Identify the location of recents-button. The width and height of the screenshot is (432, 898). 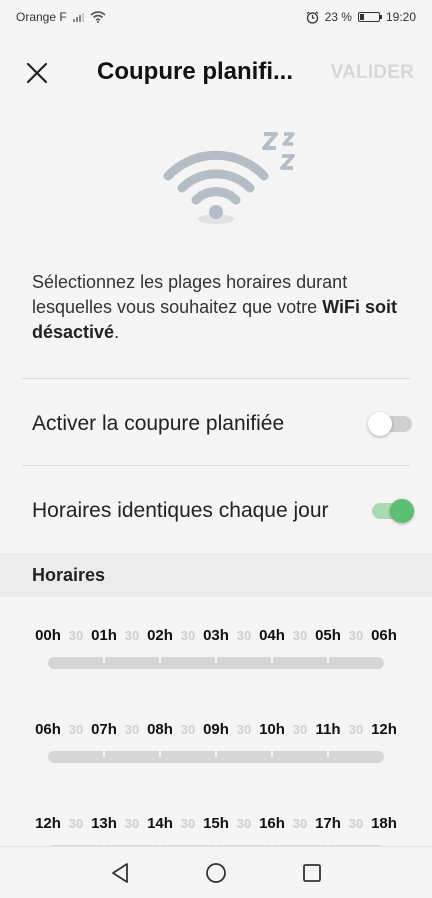
(312, 873).